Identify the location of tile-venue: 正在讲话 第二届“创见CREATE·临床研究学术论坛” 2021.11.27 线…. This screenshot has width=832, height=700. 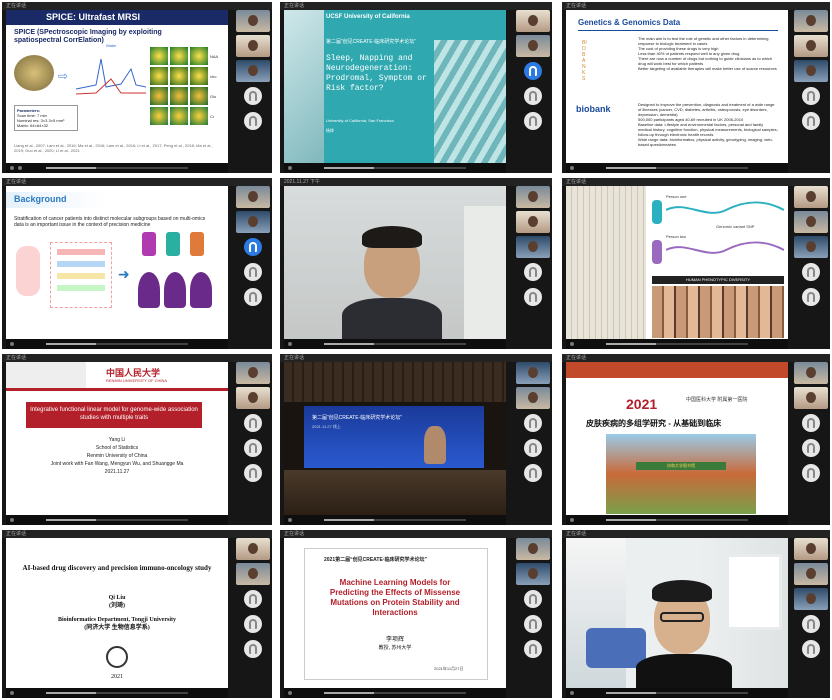
(416, 439).